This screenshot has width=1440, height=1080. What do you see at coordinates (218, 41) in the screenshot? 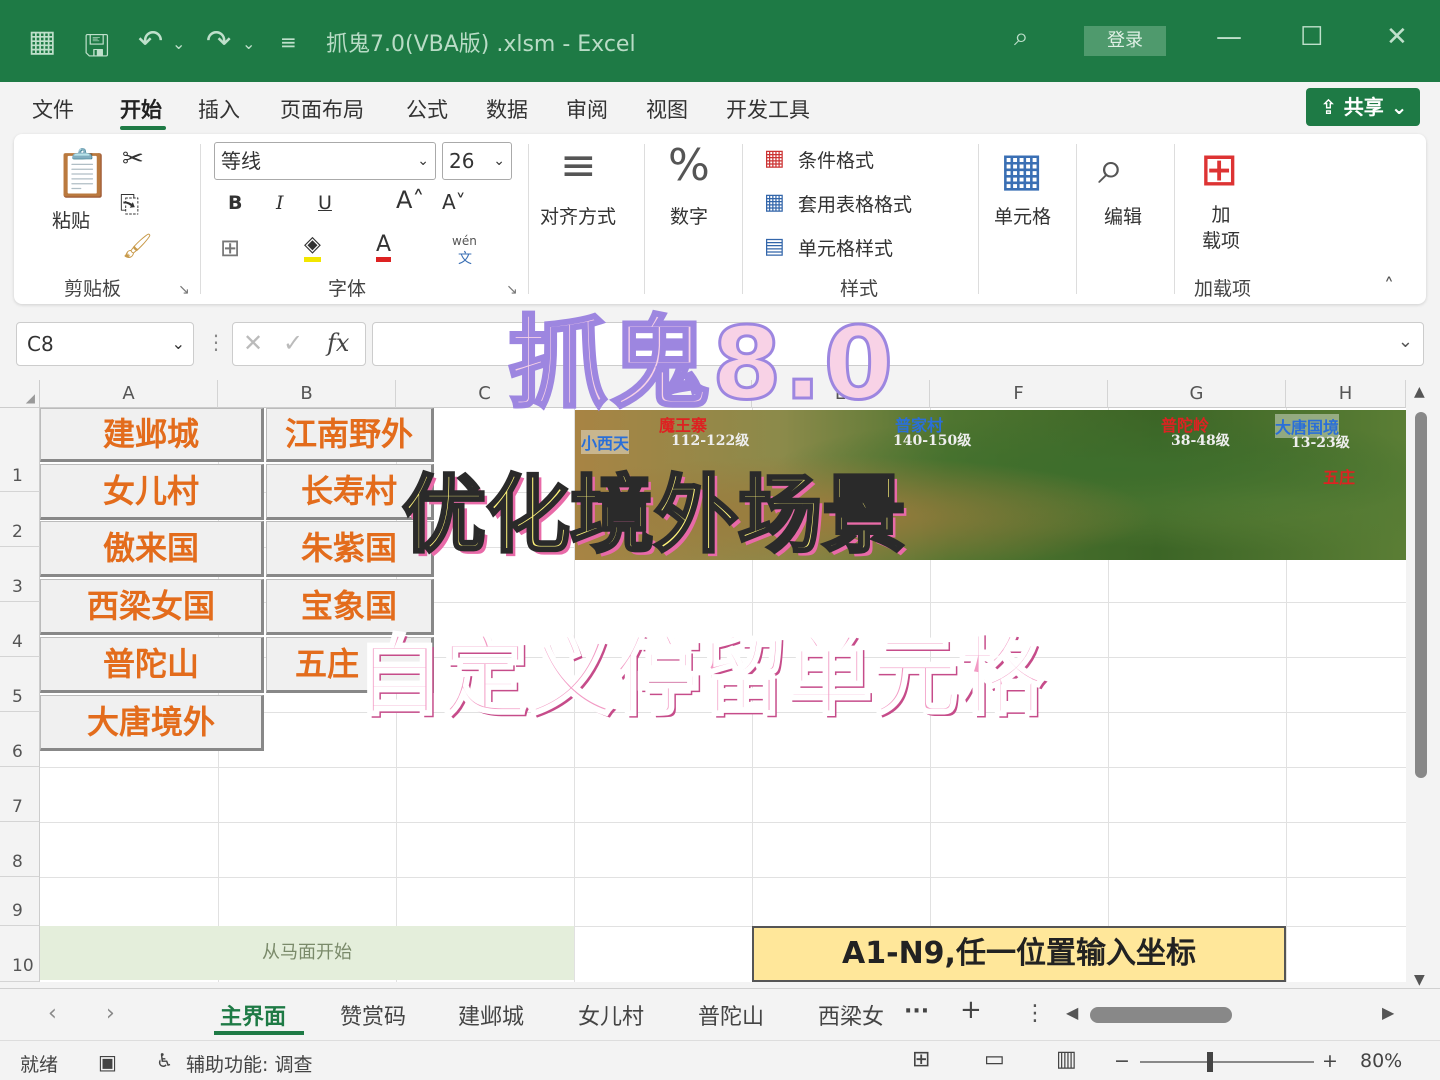
I see `redo-icon: ↷` at bounding box center [218, 41].